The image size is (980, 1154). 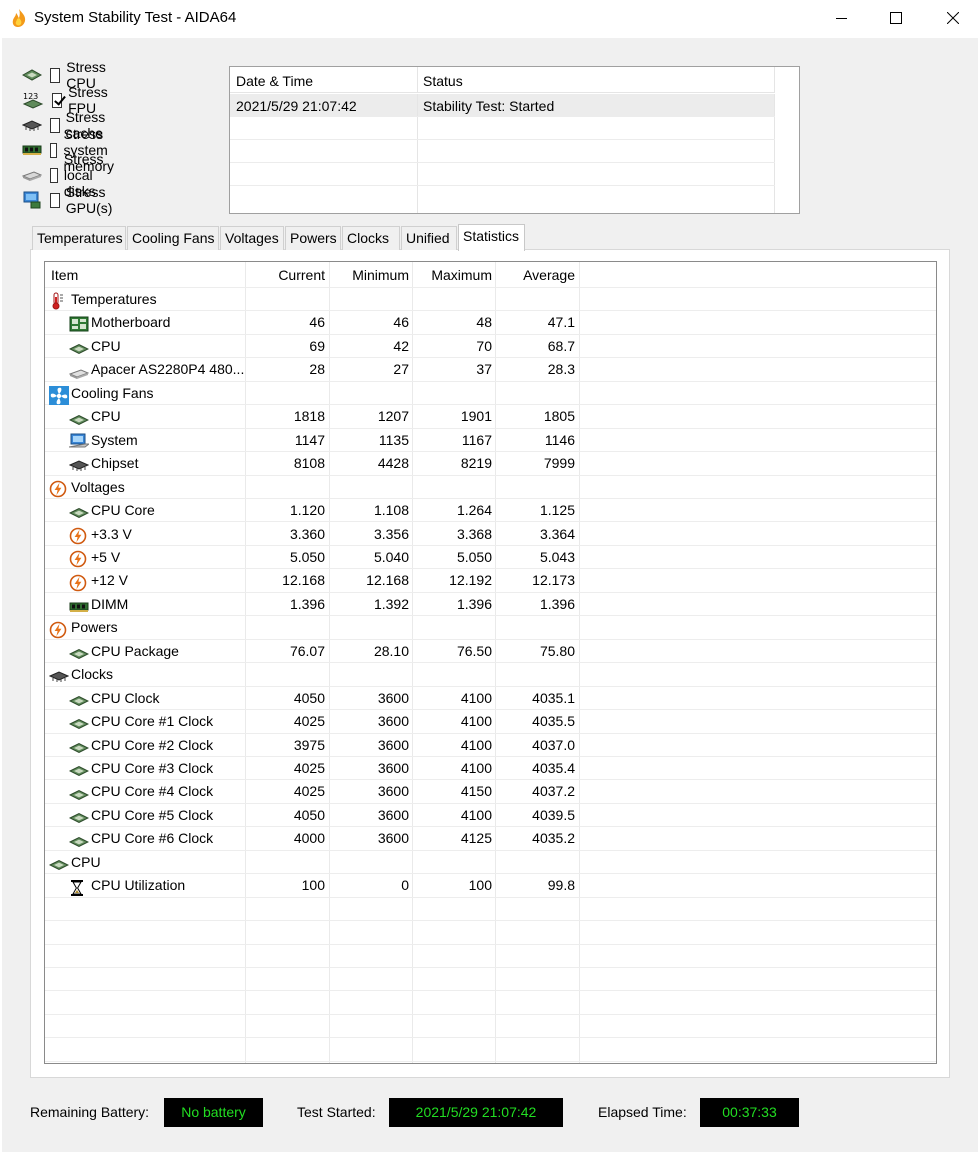 What do you see at coordinates (490, 722) in the screenshot?
I see `stats-row: CPU Core #1 Clock 4025 3600 4100 4035.5` at bounding box center [490, 722].